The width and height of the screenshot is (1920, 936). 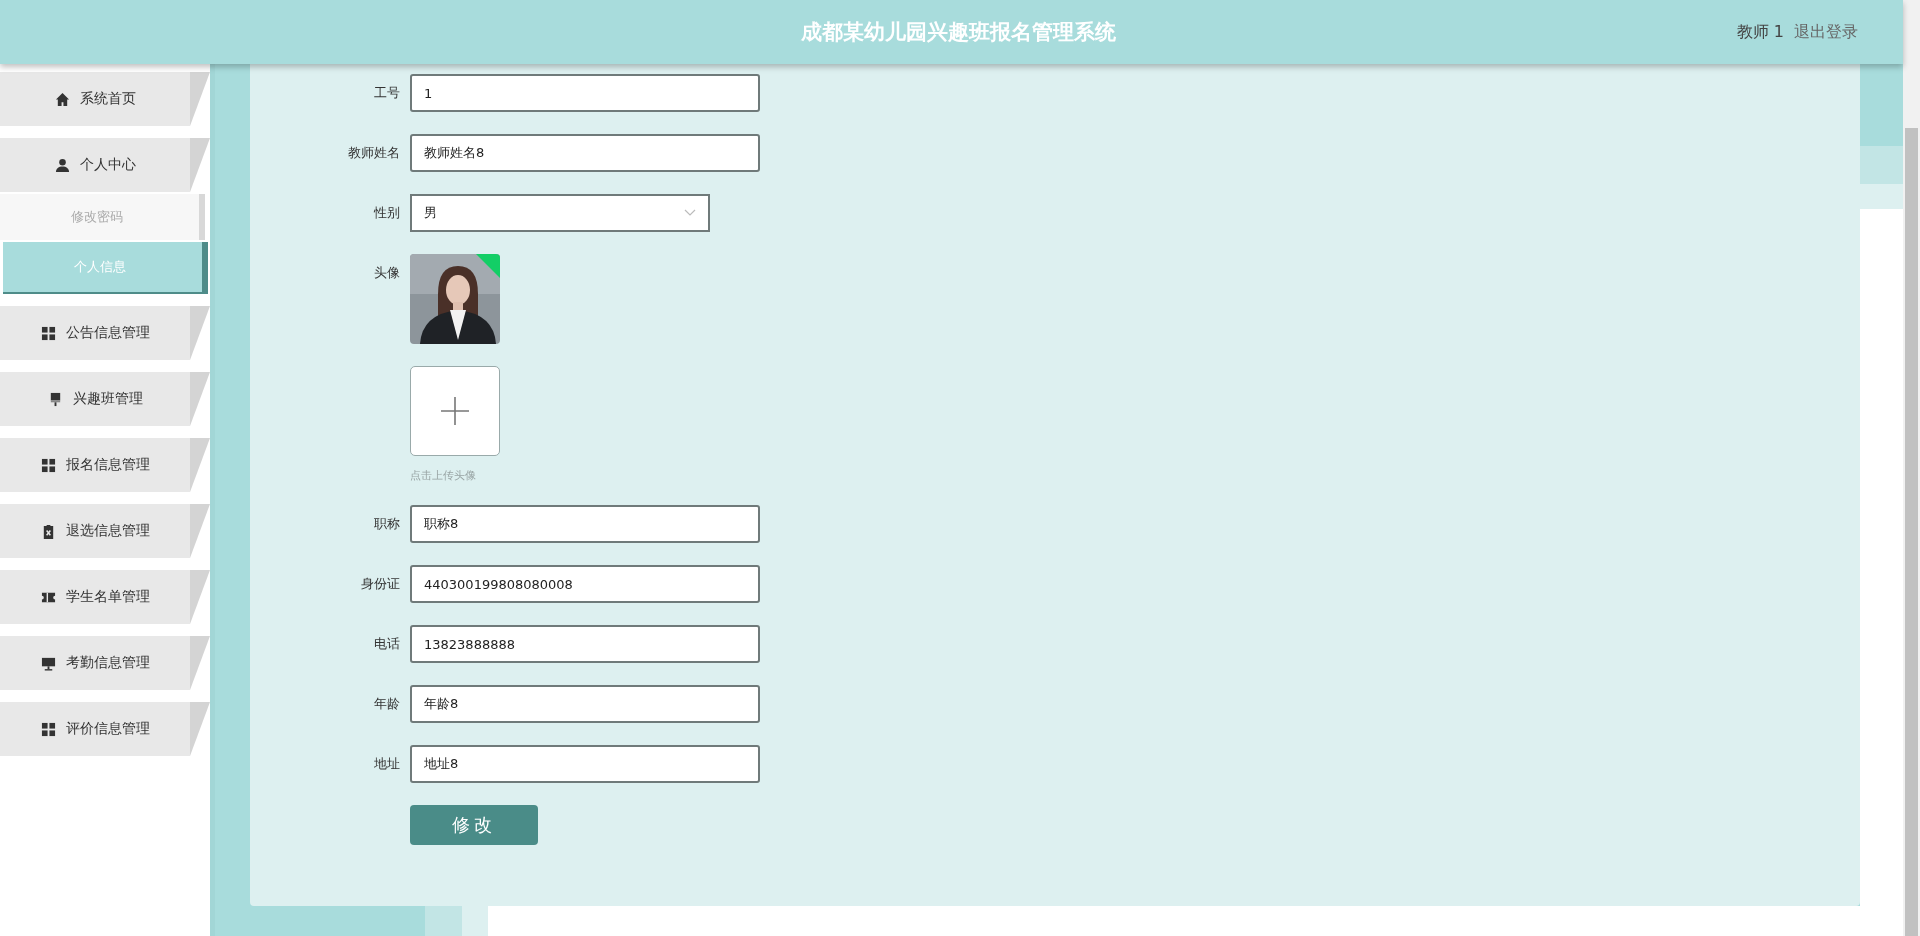 I want to click on field-label: 年龄, so click(x=387, y=704).